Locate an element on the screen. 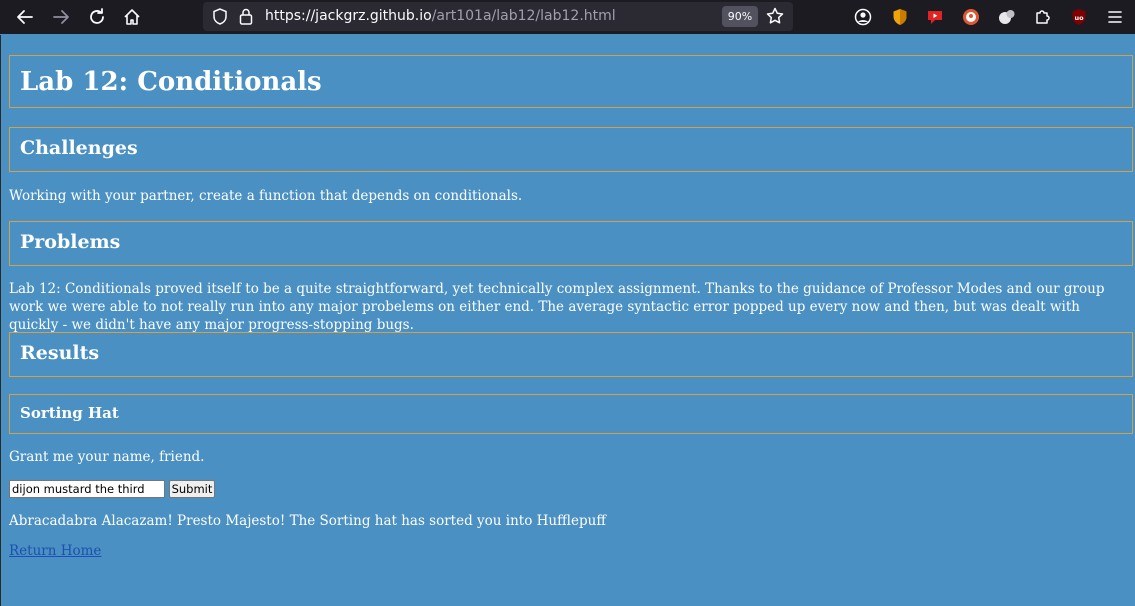 The height and width of the screenshot is (606, 1135). shield-icon is located at coordinates (220, 18).